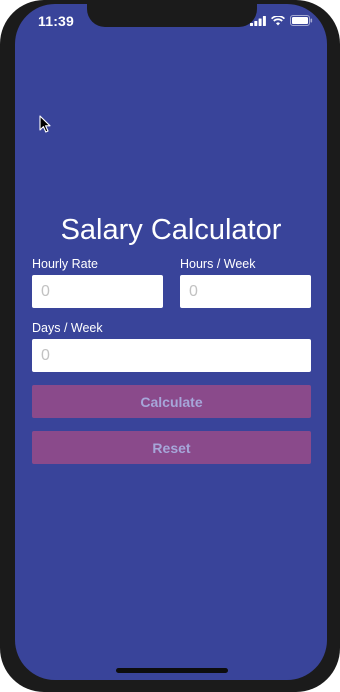 The height and width of the screenshot is (692, 340). I want to click on days-week-input, so click(176, 355).